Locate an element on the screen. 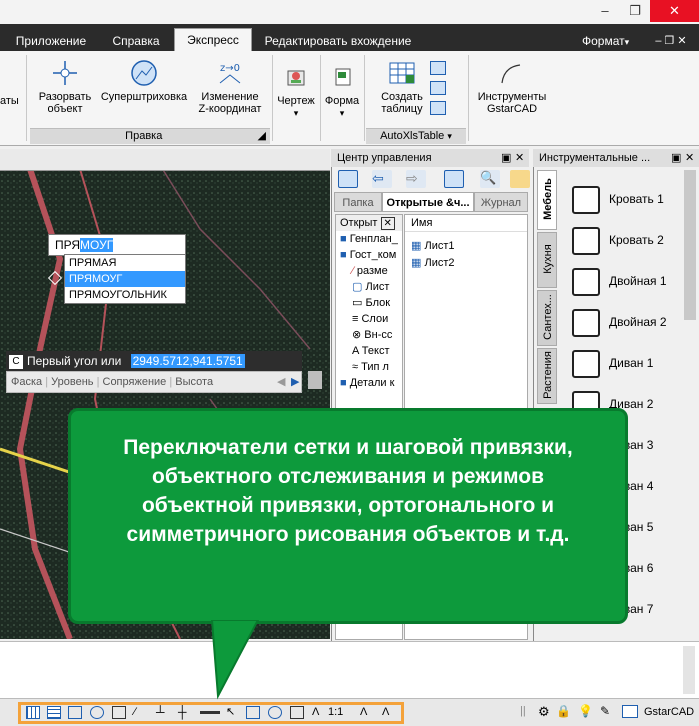  gear-icon: ⚙ is located at coordinates (544, 712).